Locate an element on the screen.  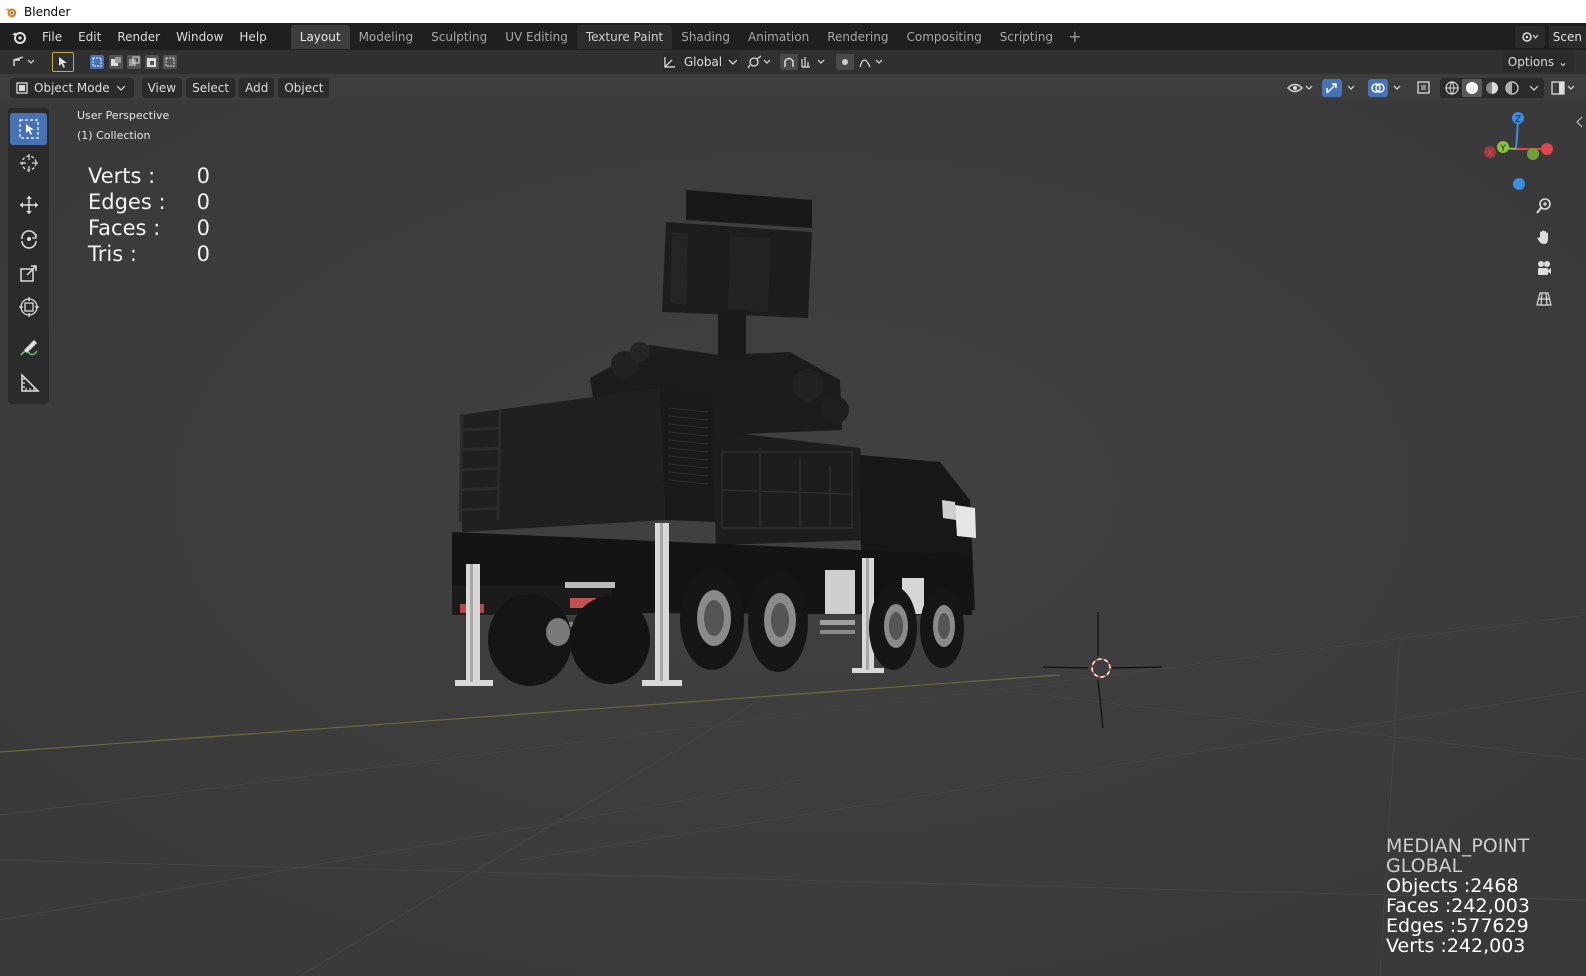
tab-scripting: Scripting is located at coordinates (1026, 37).